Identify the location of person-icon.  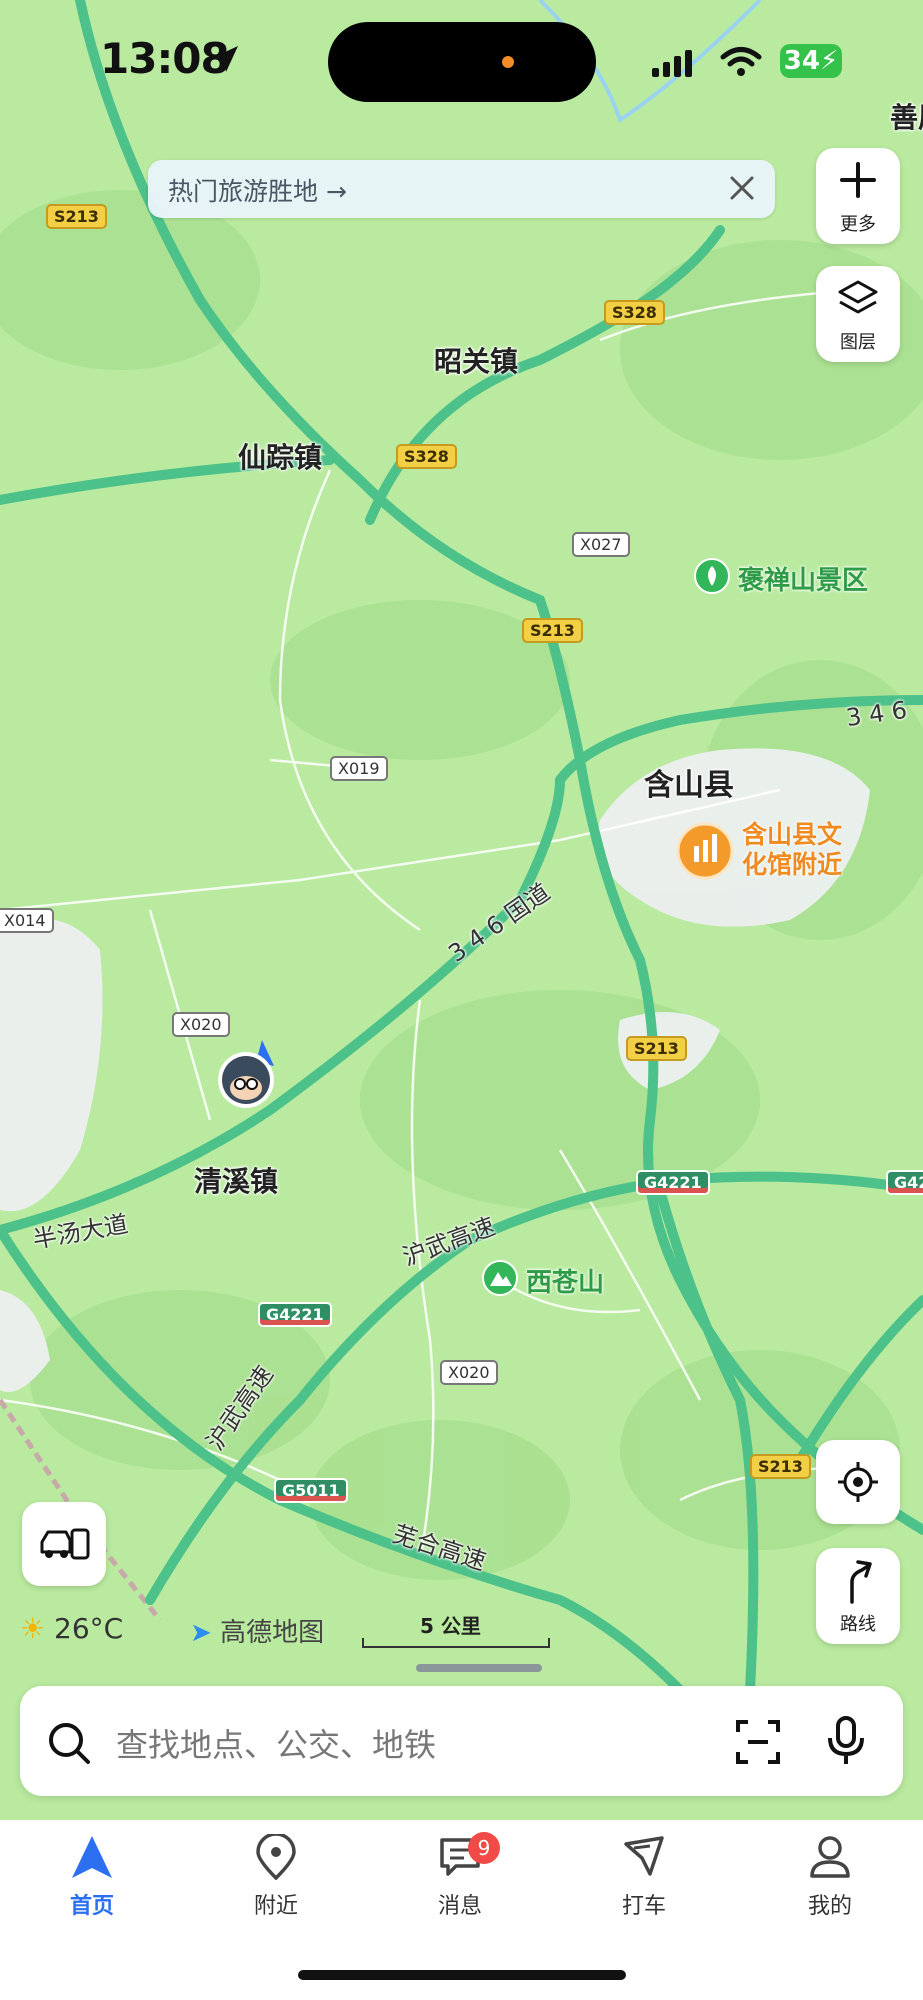
(830, 1857).